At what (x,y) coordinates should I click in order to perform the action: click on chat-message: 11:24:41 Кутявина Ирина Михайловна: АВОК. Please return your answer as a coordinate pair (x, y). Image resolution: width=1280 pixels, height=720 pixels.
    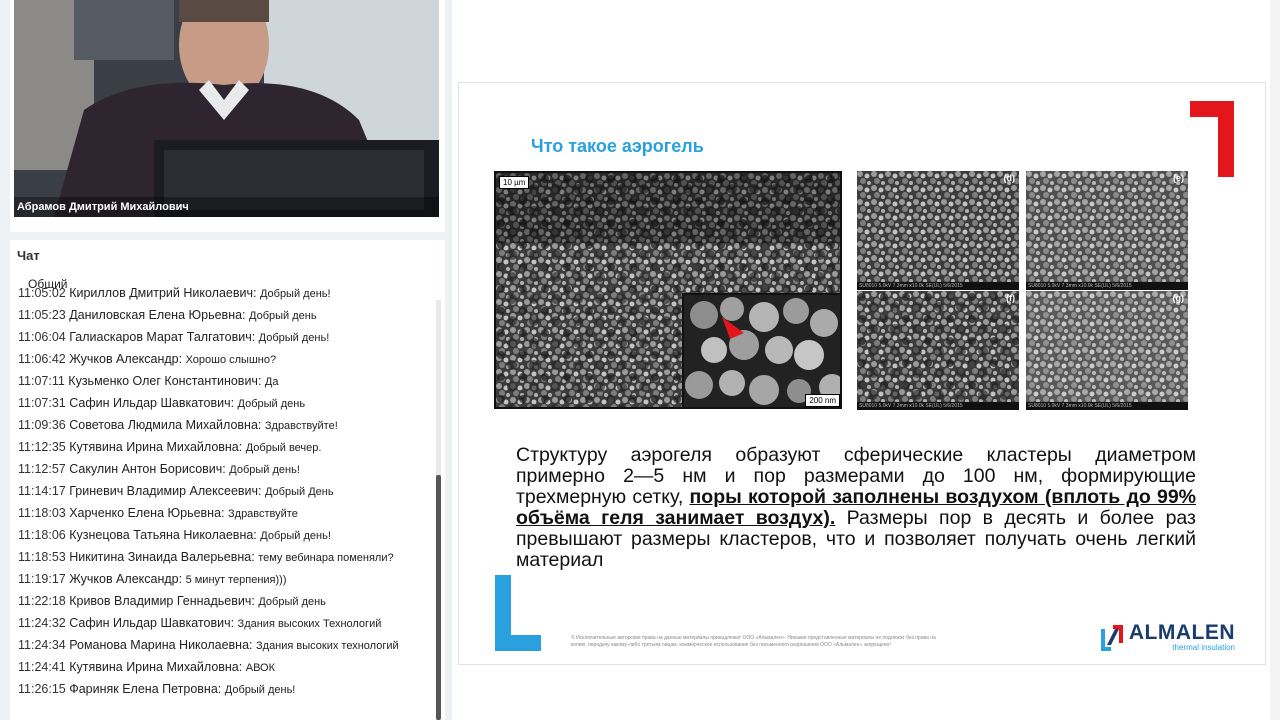
    Looking at the image, I should click on (222, 667).